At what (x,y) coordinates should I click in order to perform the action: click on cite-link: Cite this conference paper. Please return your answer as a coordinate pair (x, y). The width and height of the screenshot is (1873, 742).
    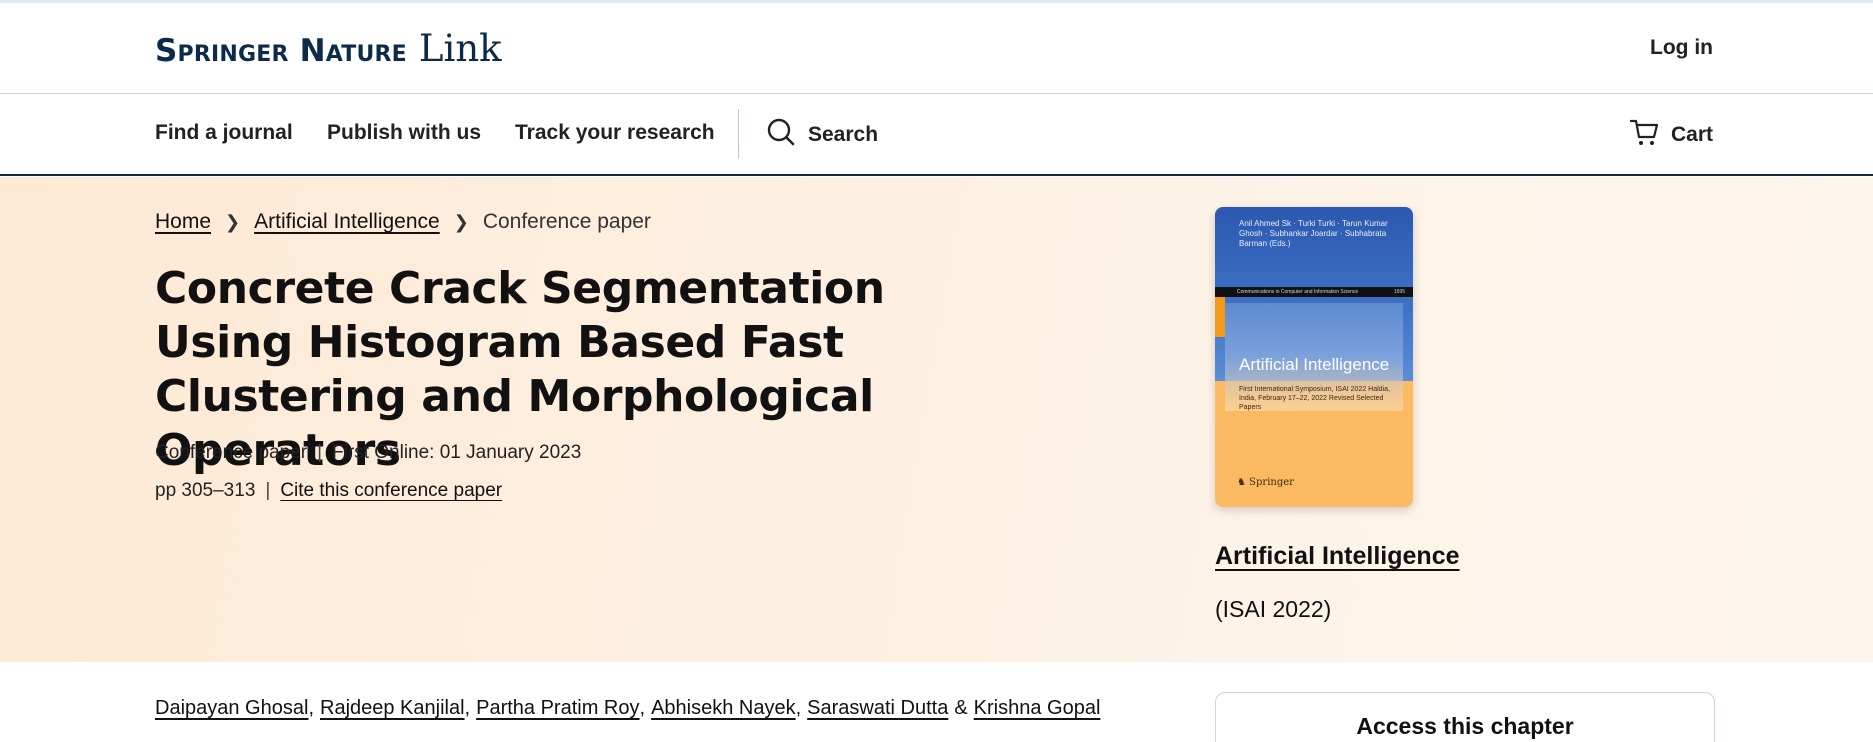
    Looking at the image, I should click on (391, 490).